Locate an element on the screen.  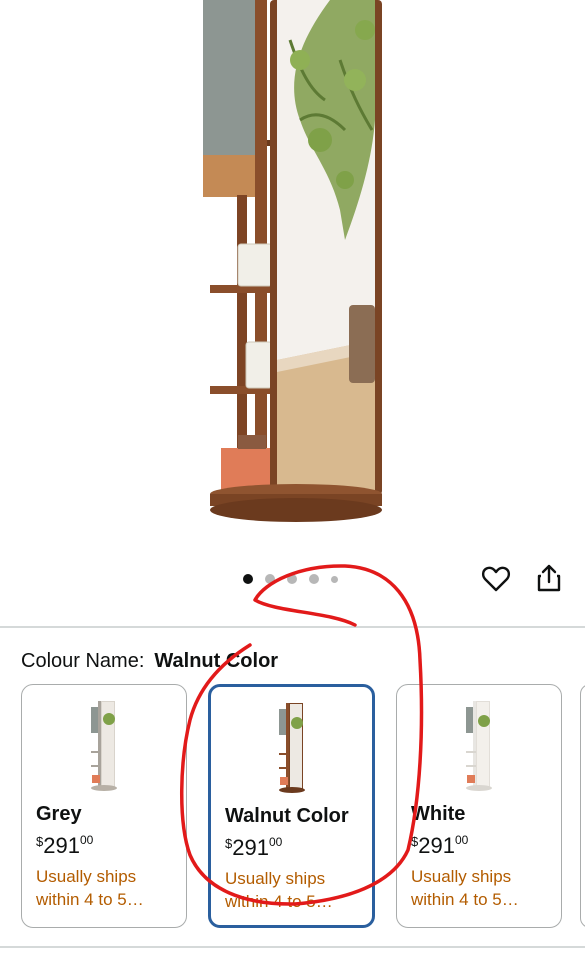
swatch-next-partial is located at coordinates (582, 806).